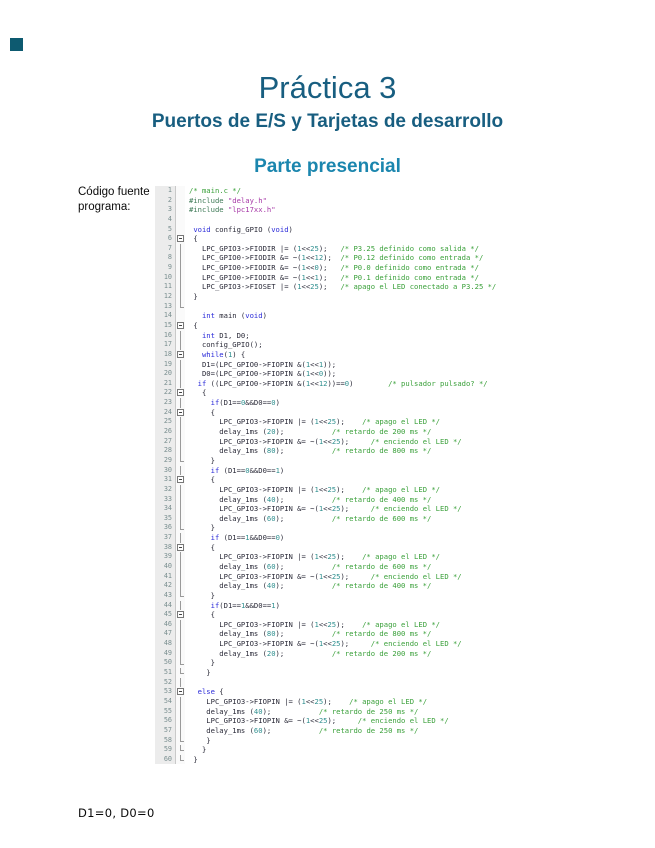 This screenshot has height=848, width=655. What do you see at coordinates (165, 489) in the screenshot?
I see `line-number: 32` at bounding box center [165, 489].